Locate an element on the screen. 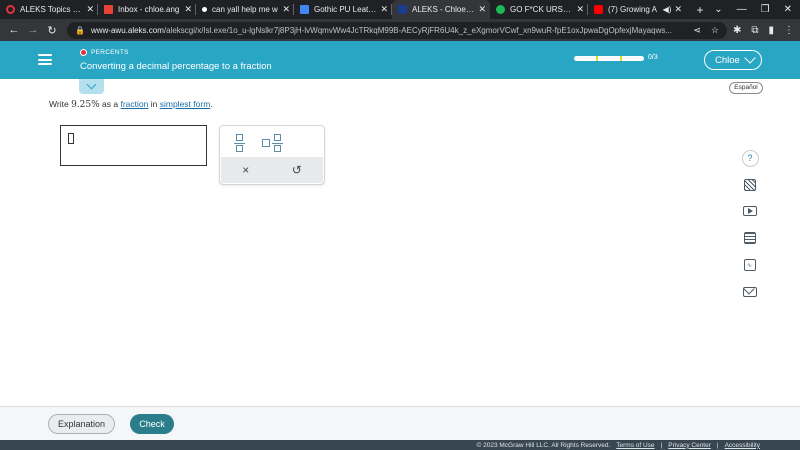  progress-bar is located at coordinates (609, 58).